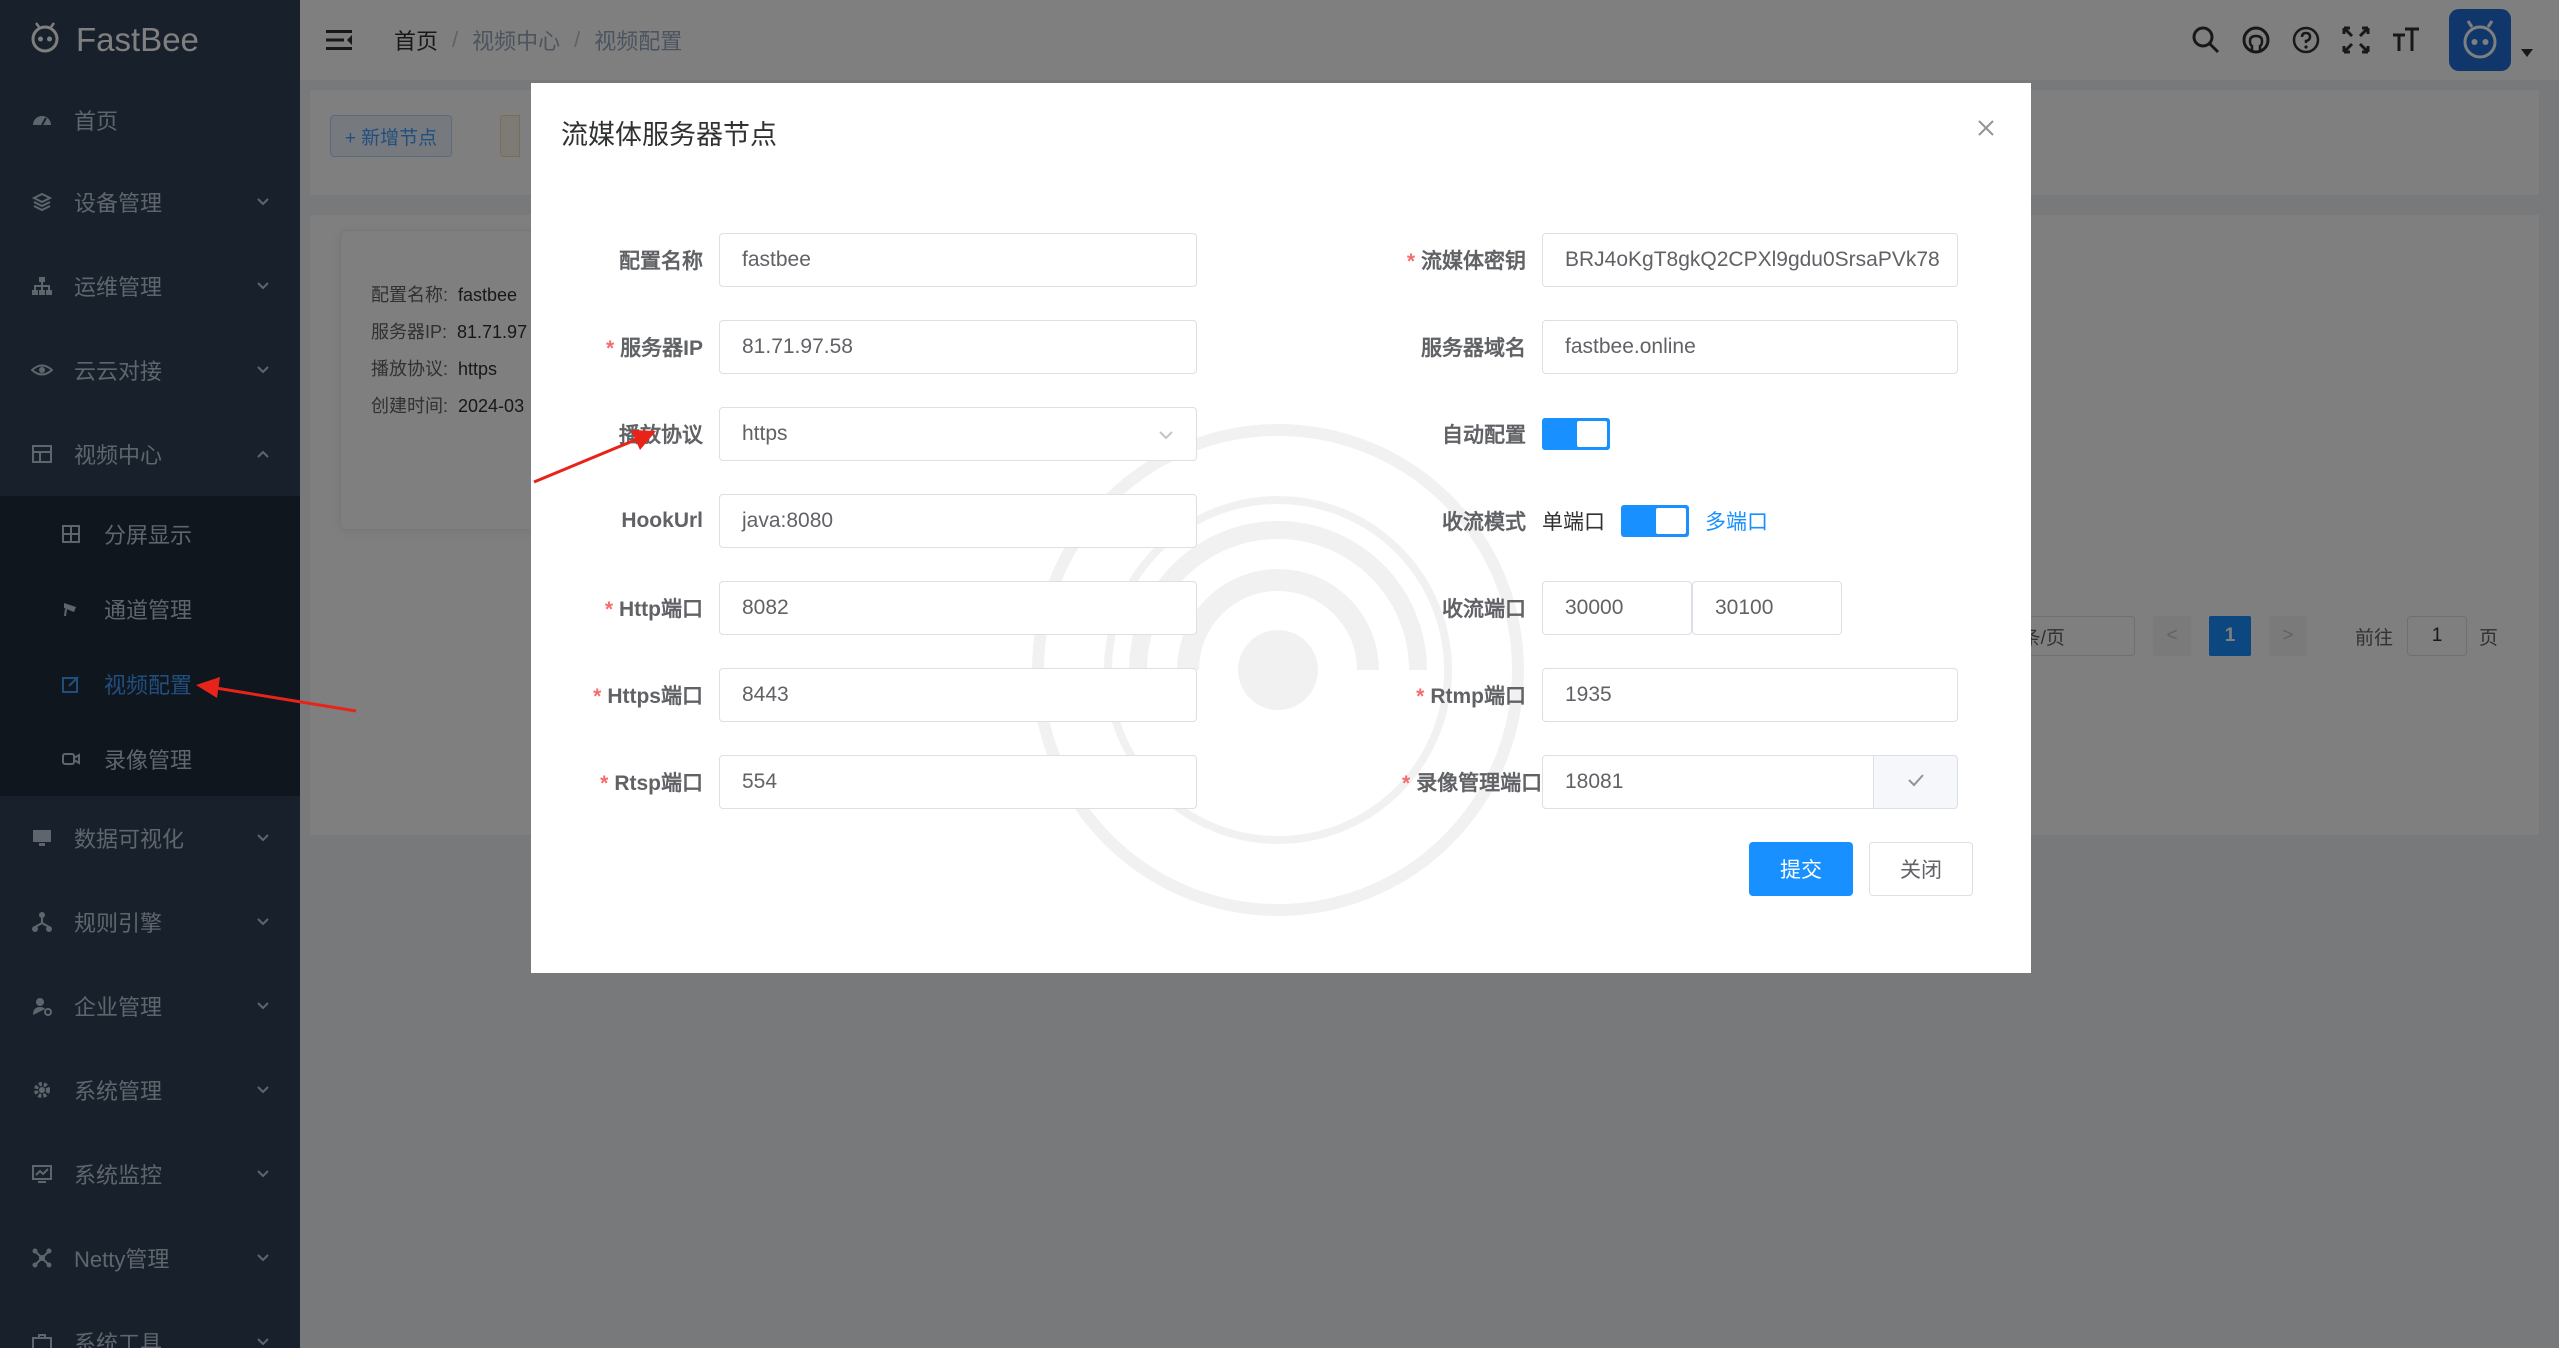  I want to click on row-recv-mode: 收流模式 单端口 多端口, so click(1585, 521).